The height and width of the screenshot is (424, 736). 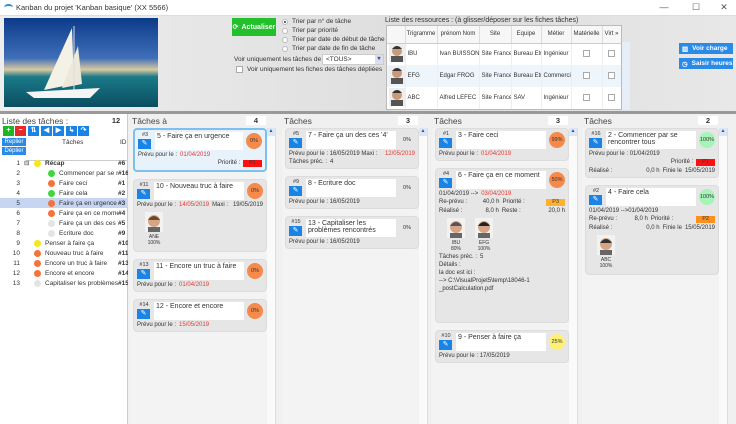 I want to click on resource-row: ABC Alfred LEFEC Site France SAV Ingénieur, so click(x=504, y=98).